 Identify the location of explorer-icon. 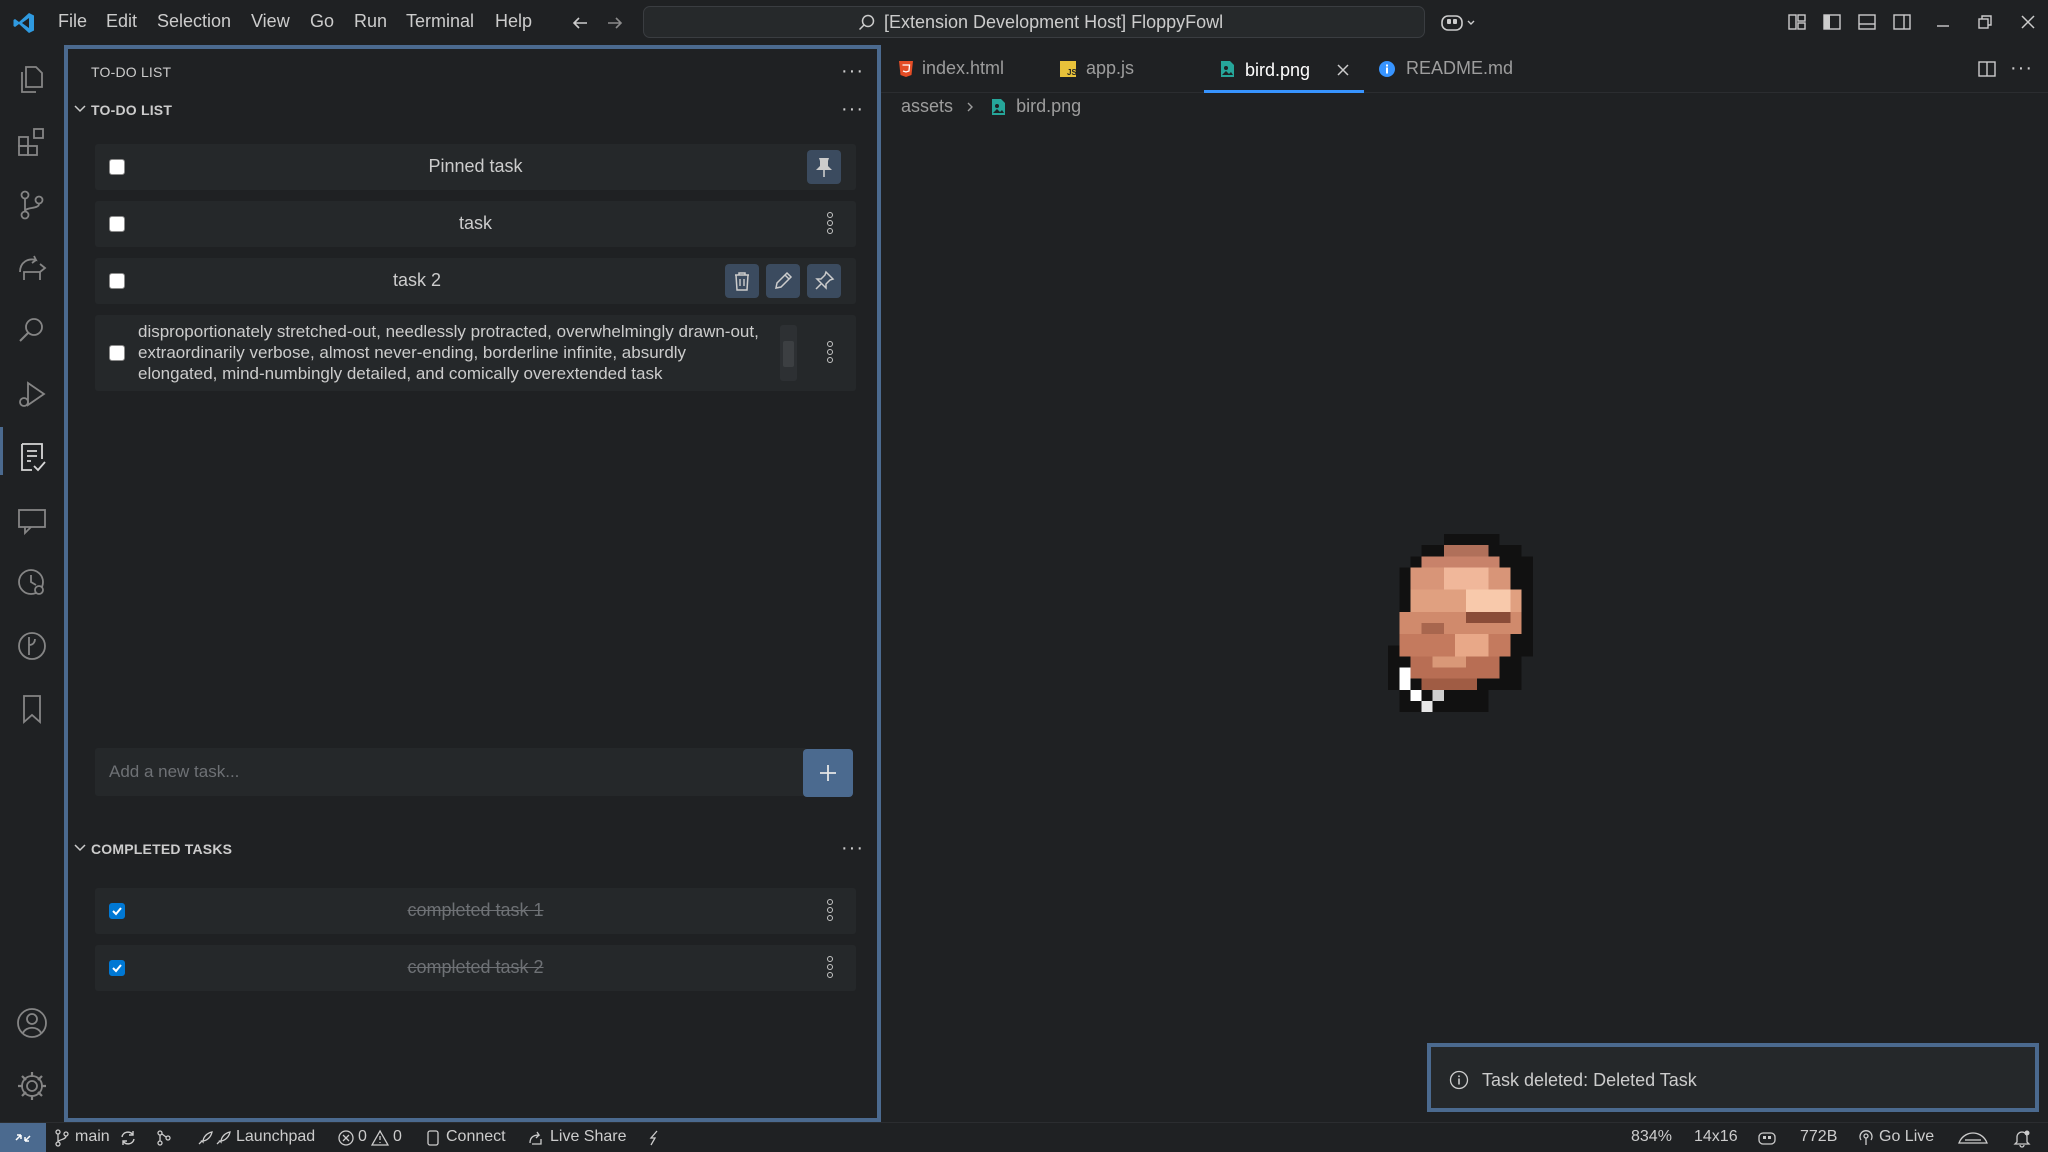
(32, 79).